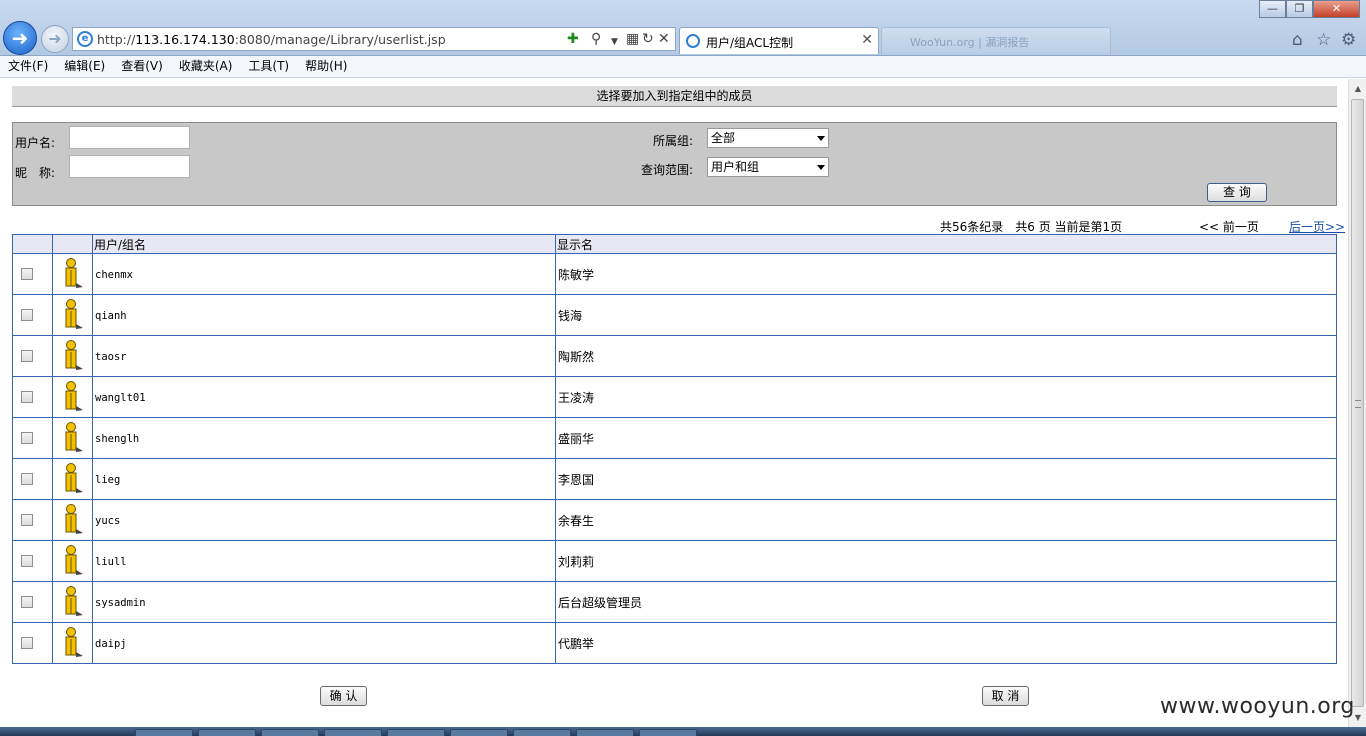  What do you see at coordinates (946, 315) in the screenshot?
I see `row-display-name: 钱海` at bounding box center [946, 315].